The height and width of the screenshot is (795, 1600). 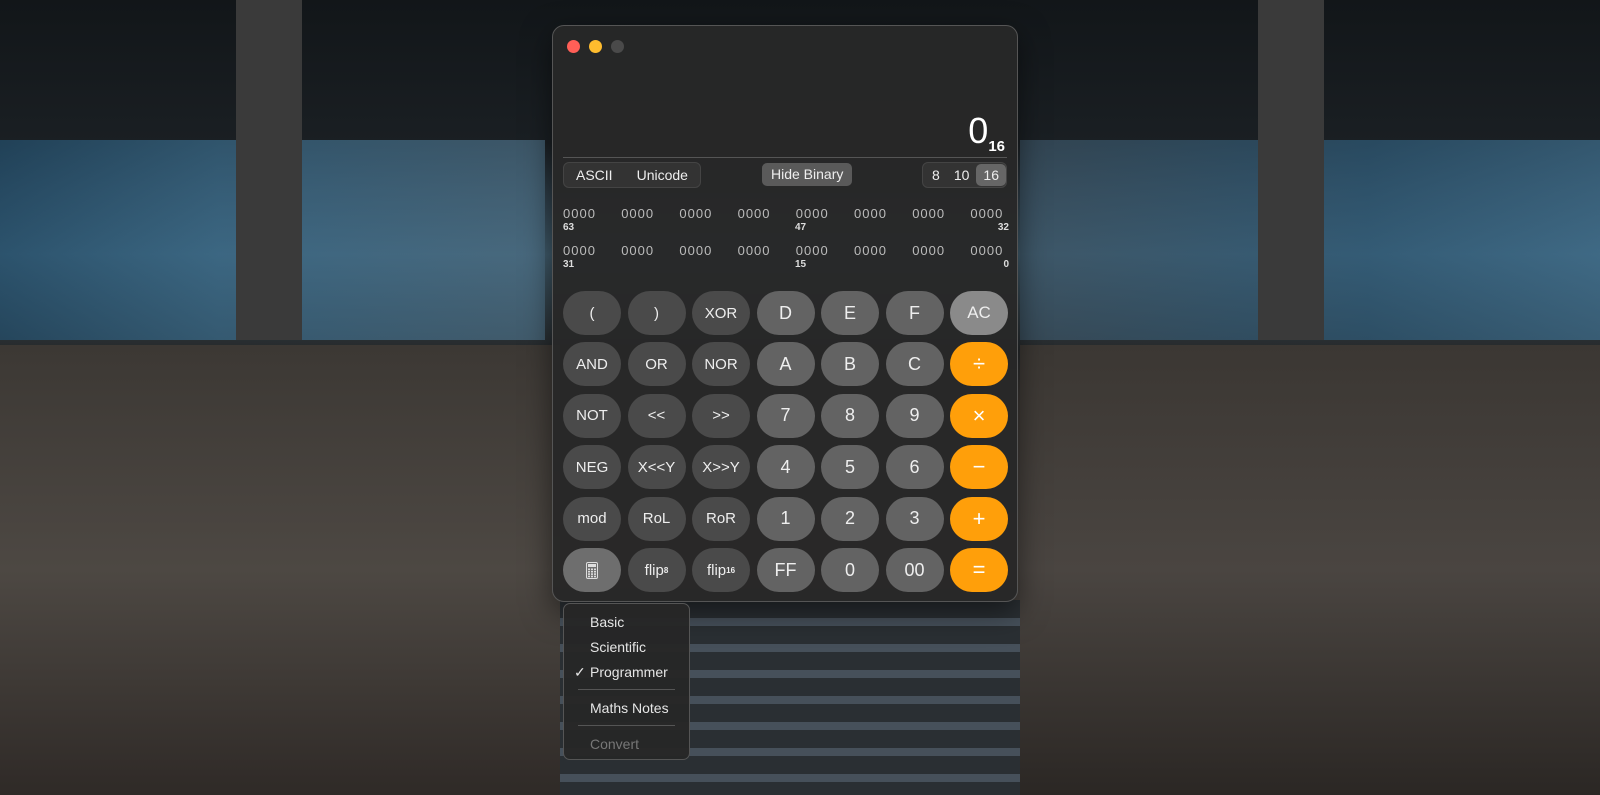 What do you see at coordinates (721, 518) in the screenshot?
I see `key-ror-button: RoR` at bounding box center [721, 518].